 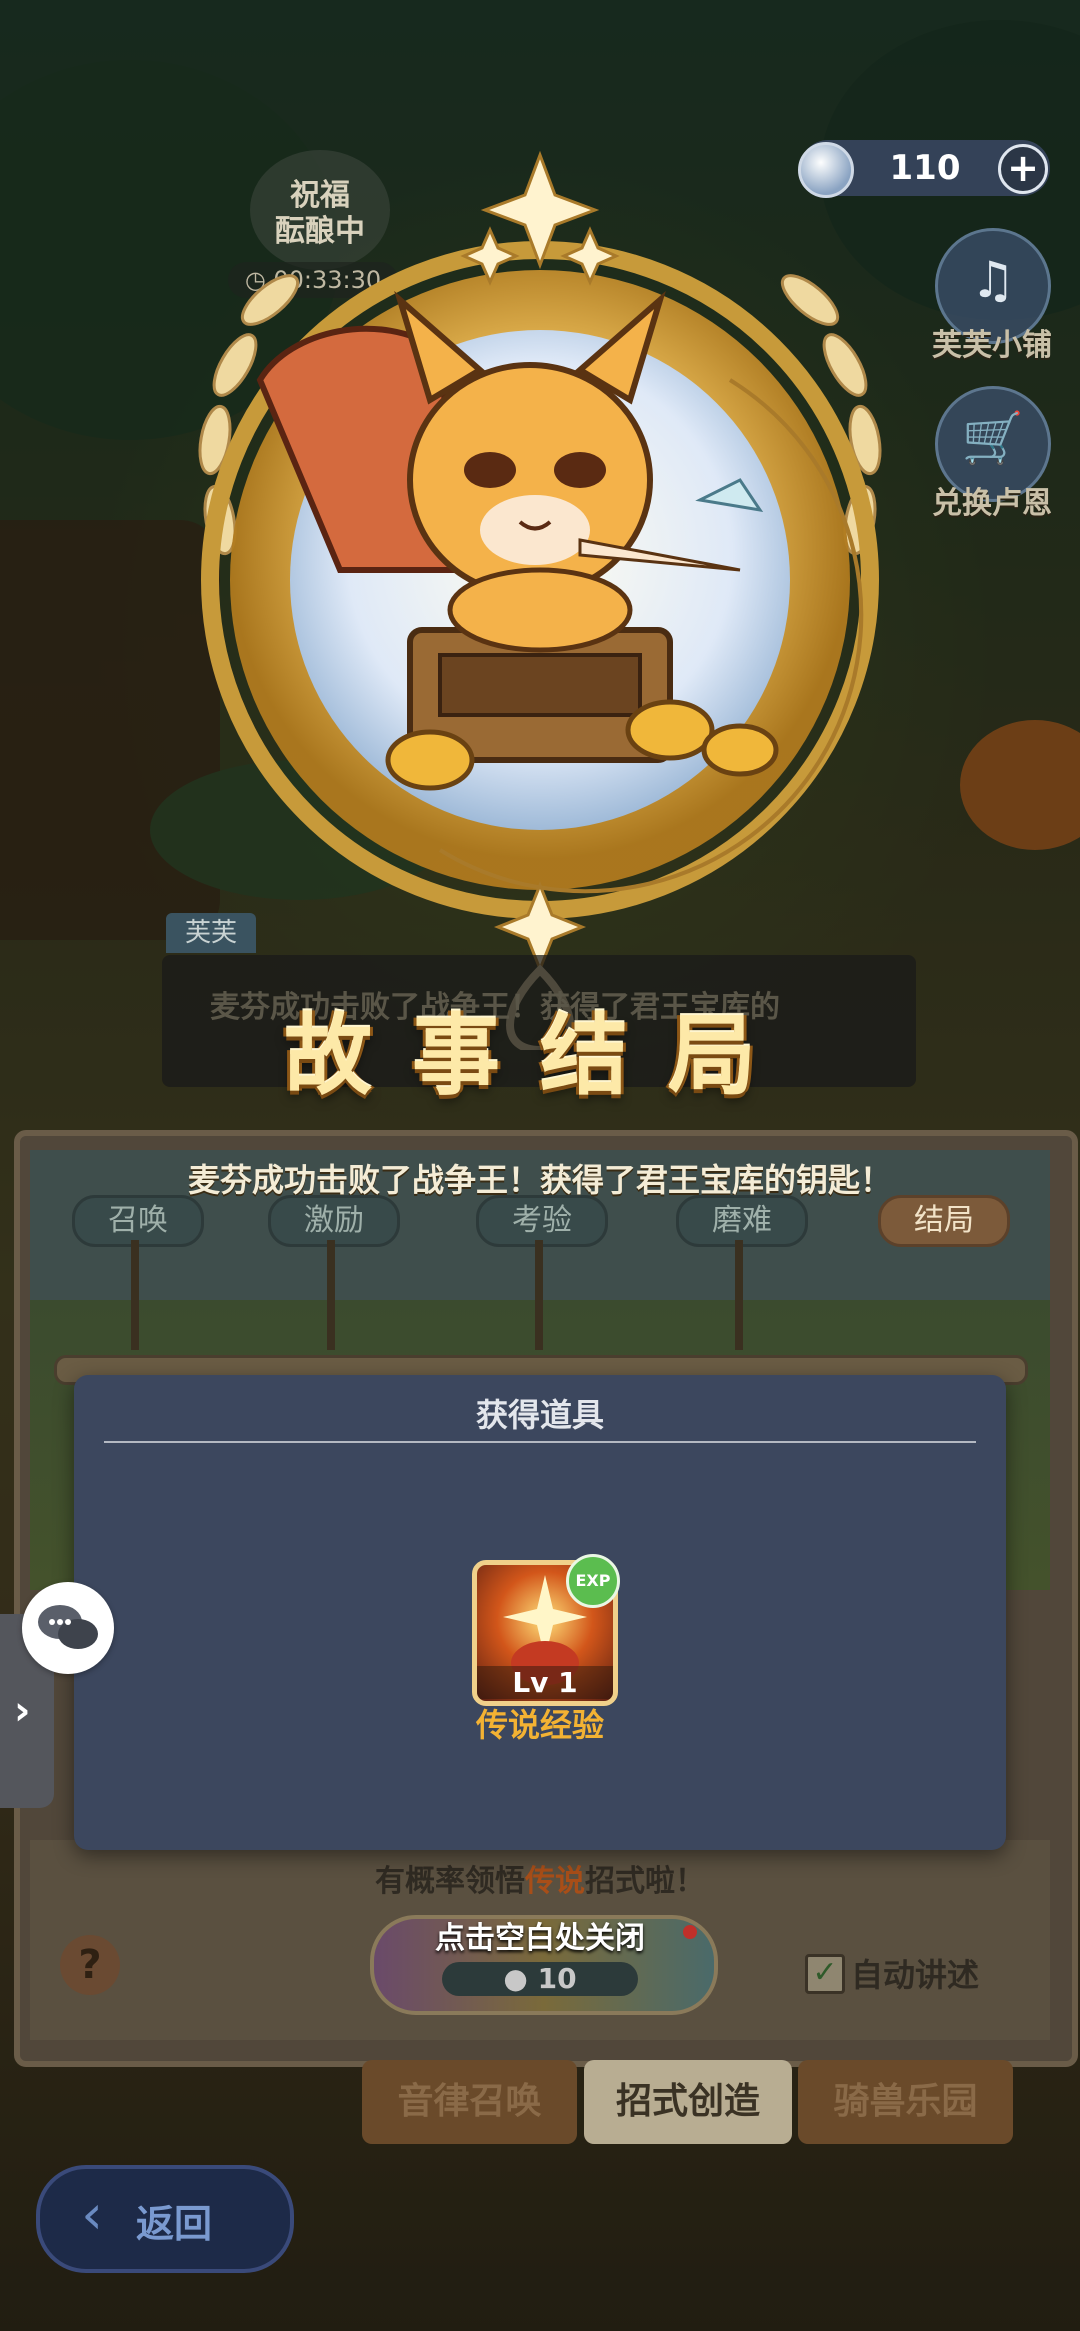 What do you see at coordinates (688, 2102) in the screenshot?
I see `tab-move-create: 招式创造` at bounding box center [688, 2102].